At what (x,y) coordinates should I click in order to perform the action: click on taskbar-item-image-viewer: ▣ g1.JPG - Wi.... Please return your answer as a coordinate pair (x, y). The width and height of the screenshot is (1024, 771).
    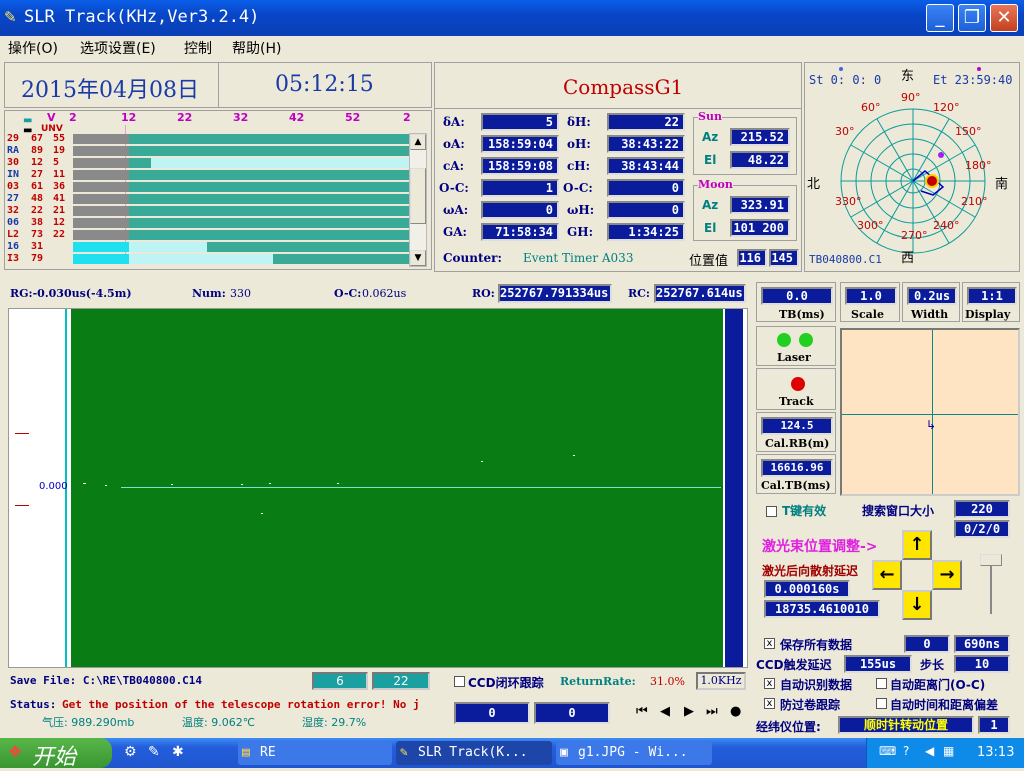
    Looking at the image, I should click on (634, 753).